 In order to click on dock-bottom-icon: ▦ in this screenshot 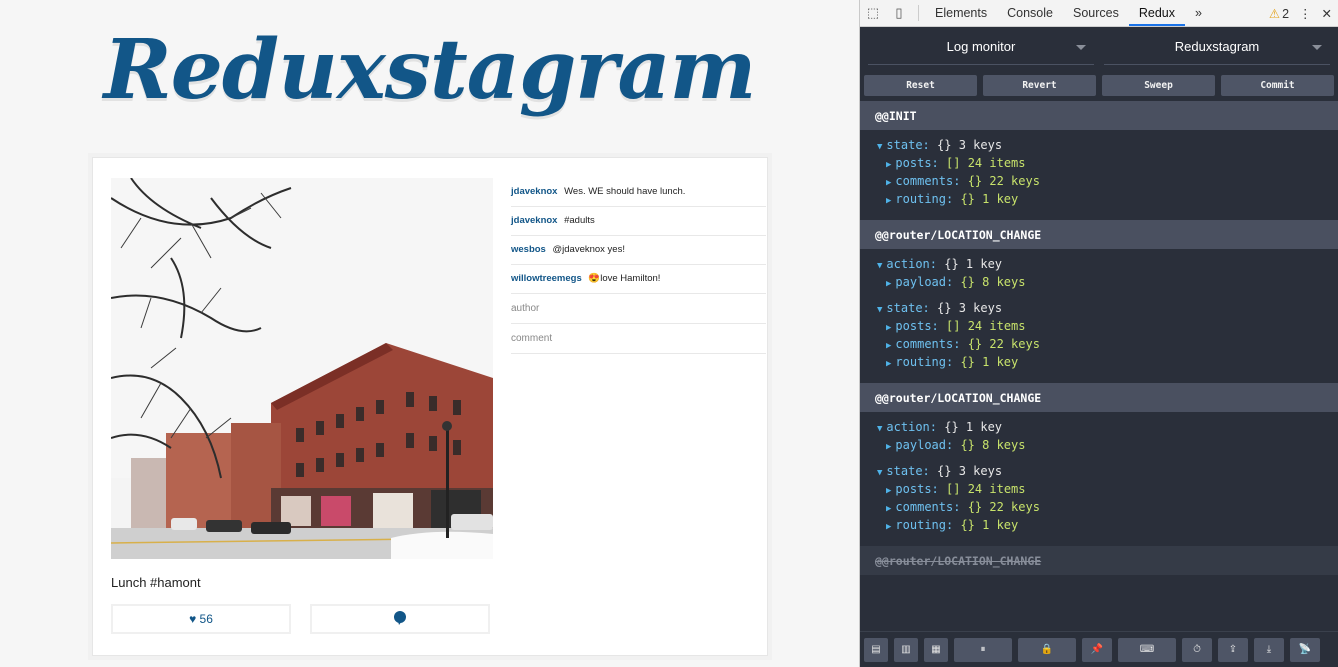, I will do `click(936, 649)`.